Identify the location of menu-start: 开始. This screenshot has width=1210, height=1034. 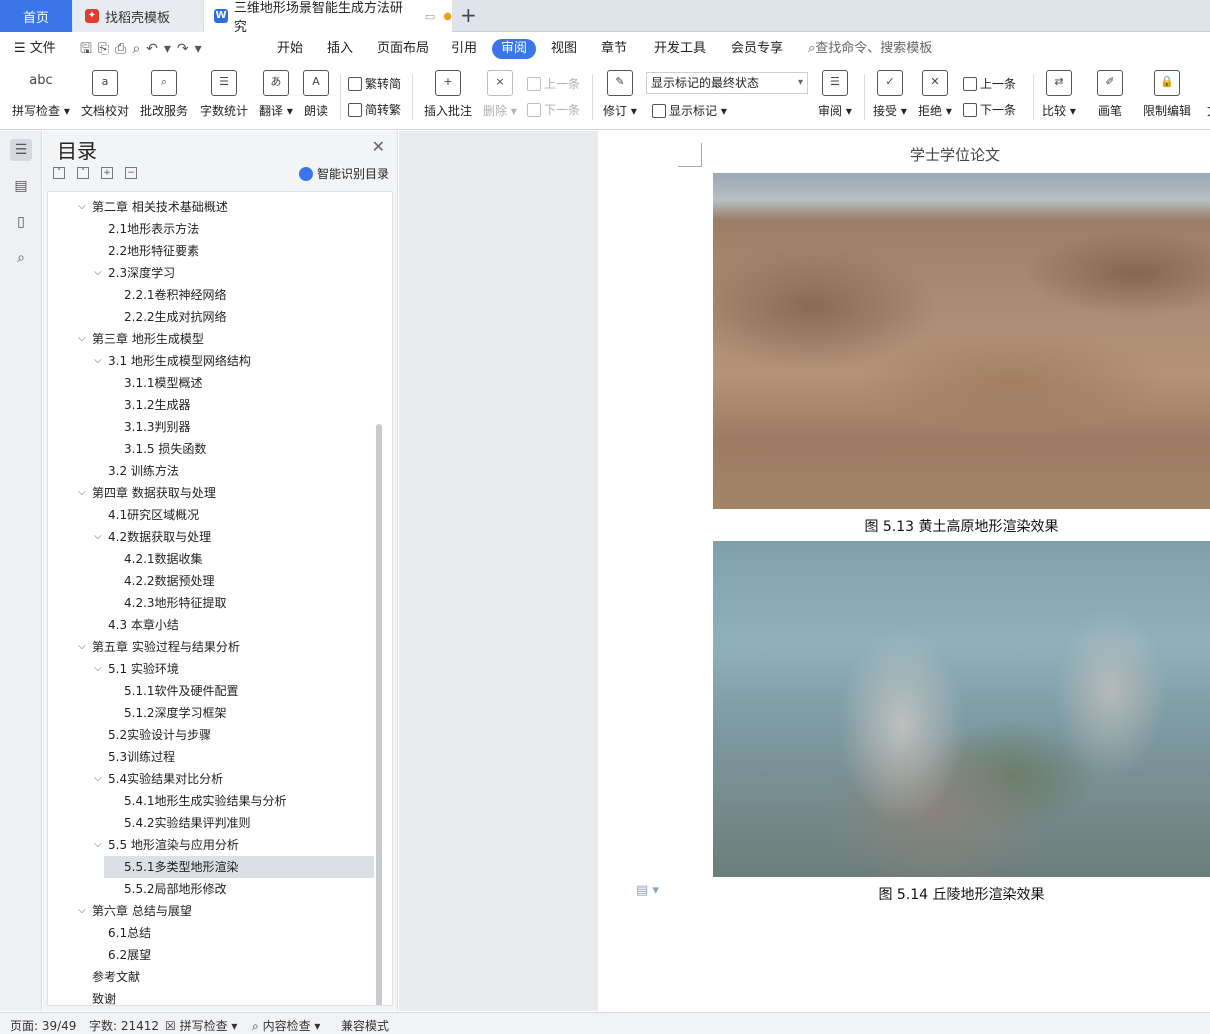
(290, 49).